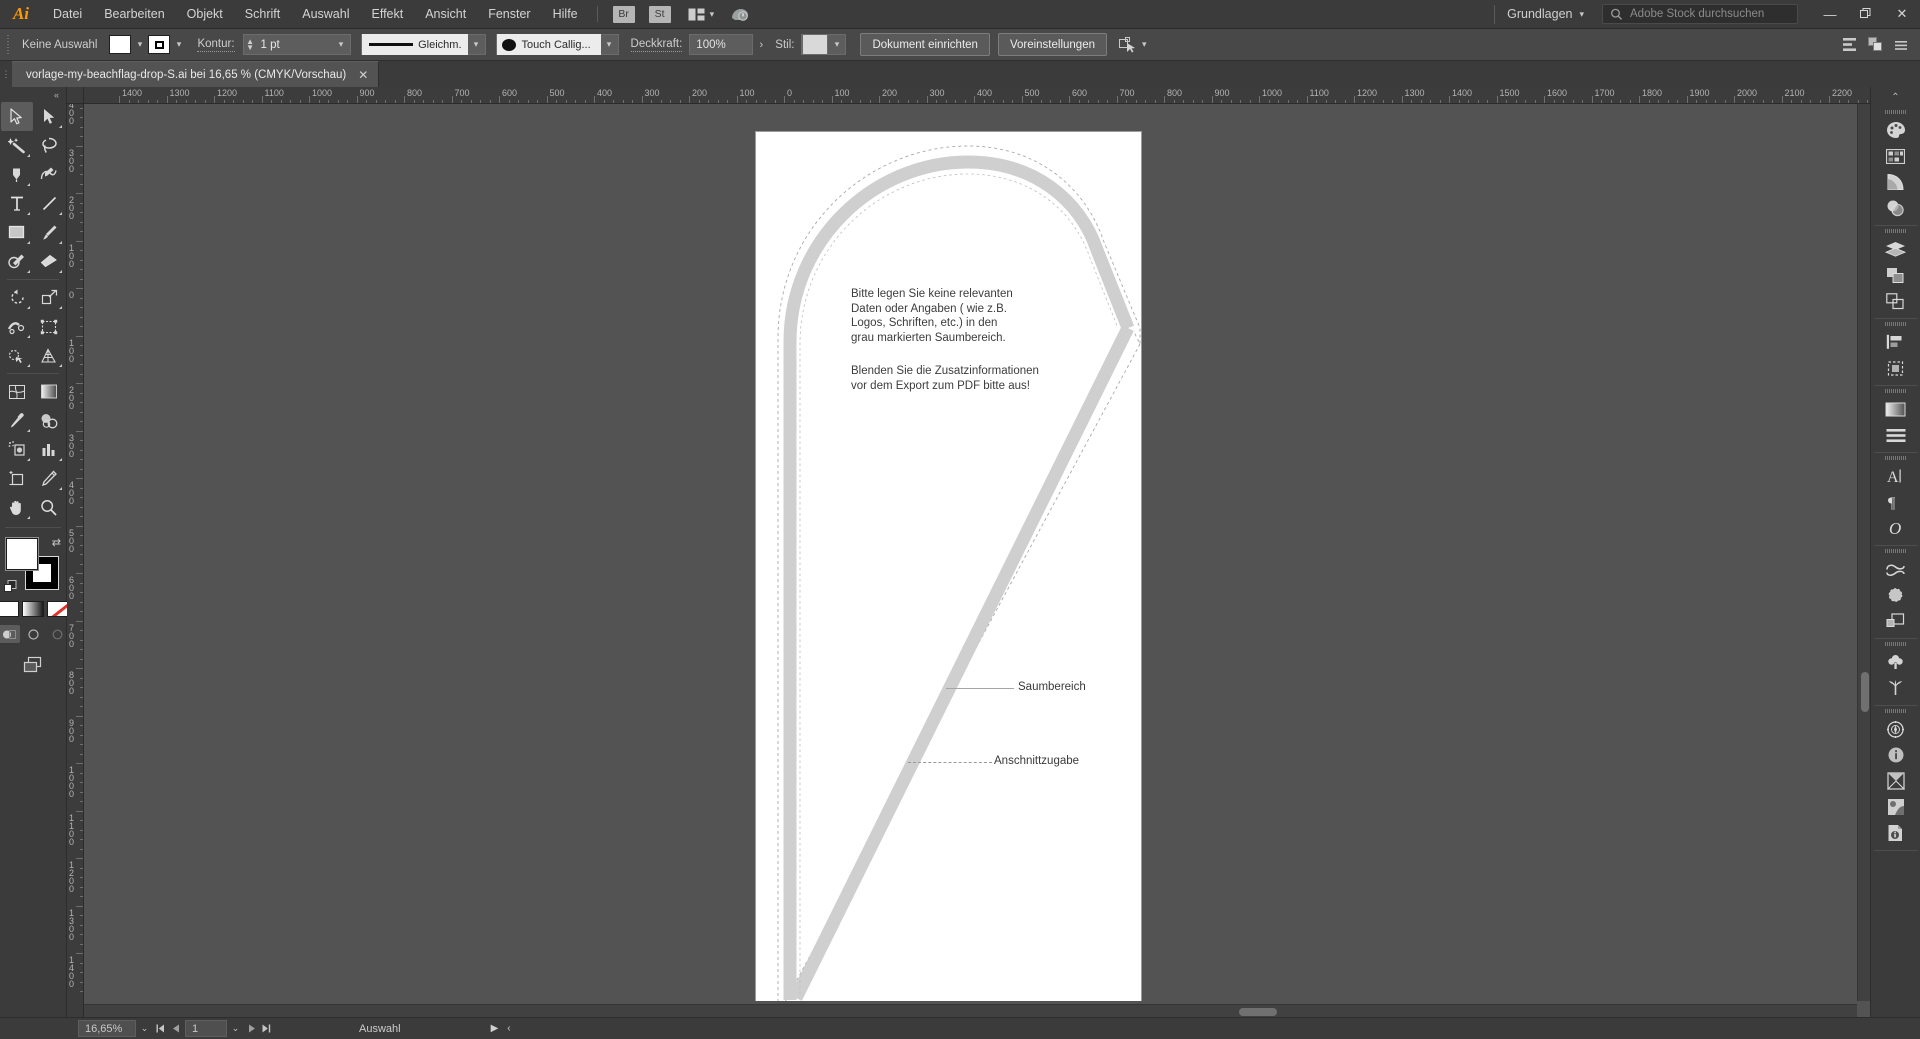  Describe the element at coordinates (17, 174) in the screenshot. I see `pen-tool` at that location.